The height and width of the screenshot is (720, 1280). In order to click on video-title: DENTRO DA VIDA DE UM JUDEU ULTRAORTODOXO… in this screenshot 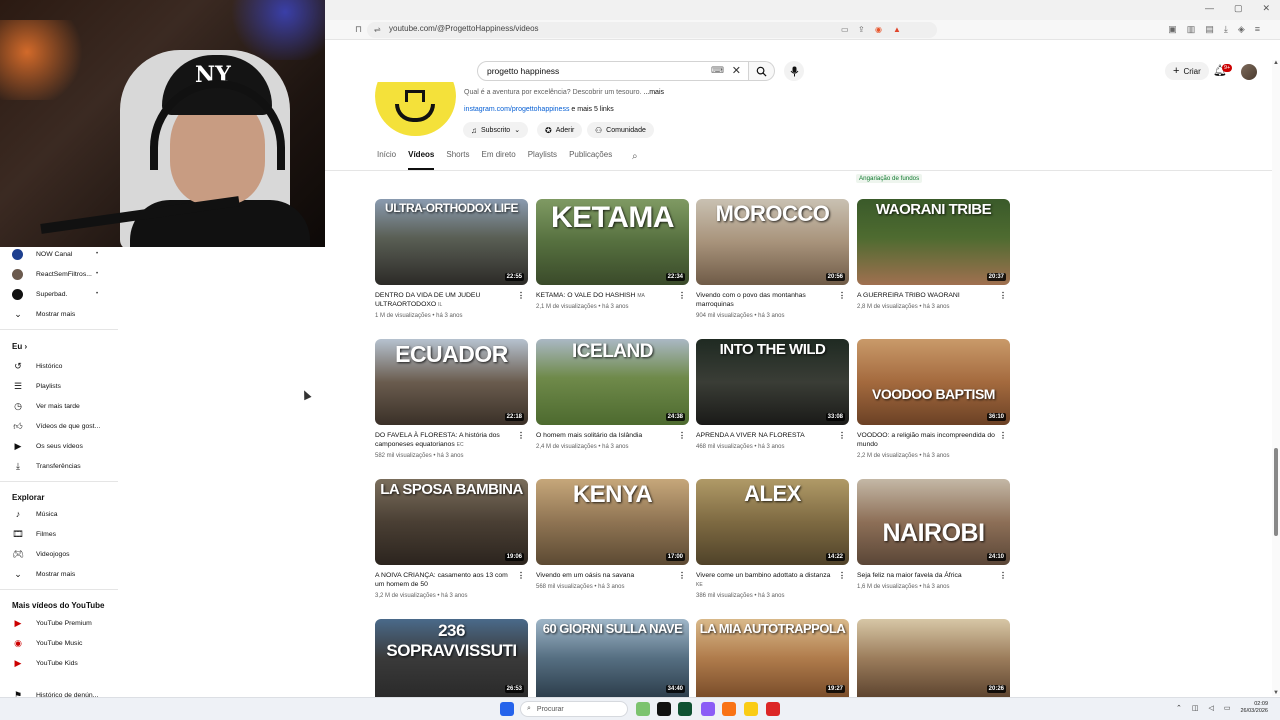, I will do `click(446, 300)`.